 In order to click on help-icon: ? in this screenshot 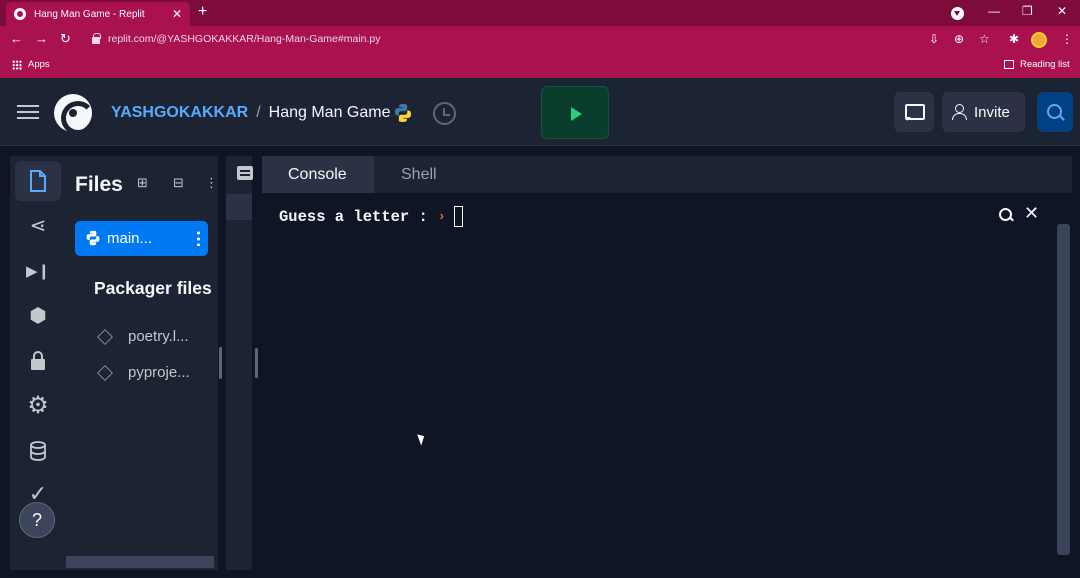, I will do `click(36, 519)`.